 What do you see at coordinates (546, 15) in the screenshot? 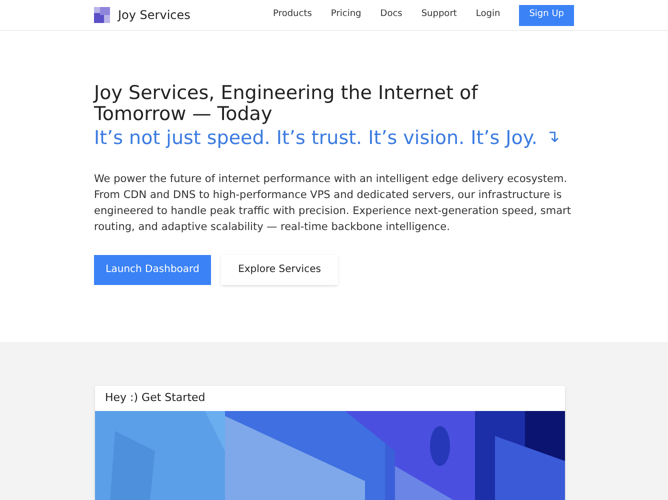
I see `sign-up-button: Sign Up` at bounding box center [546, 15].